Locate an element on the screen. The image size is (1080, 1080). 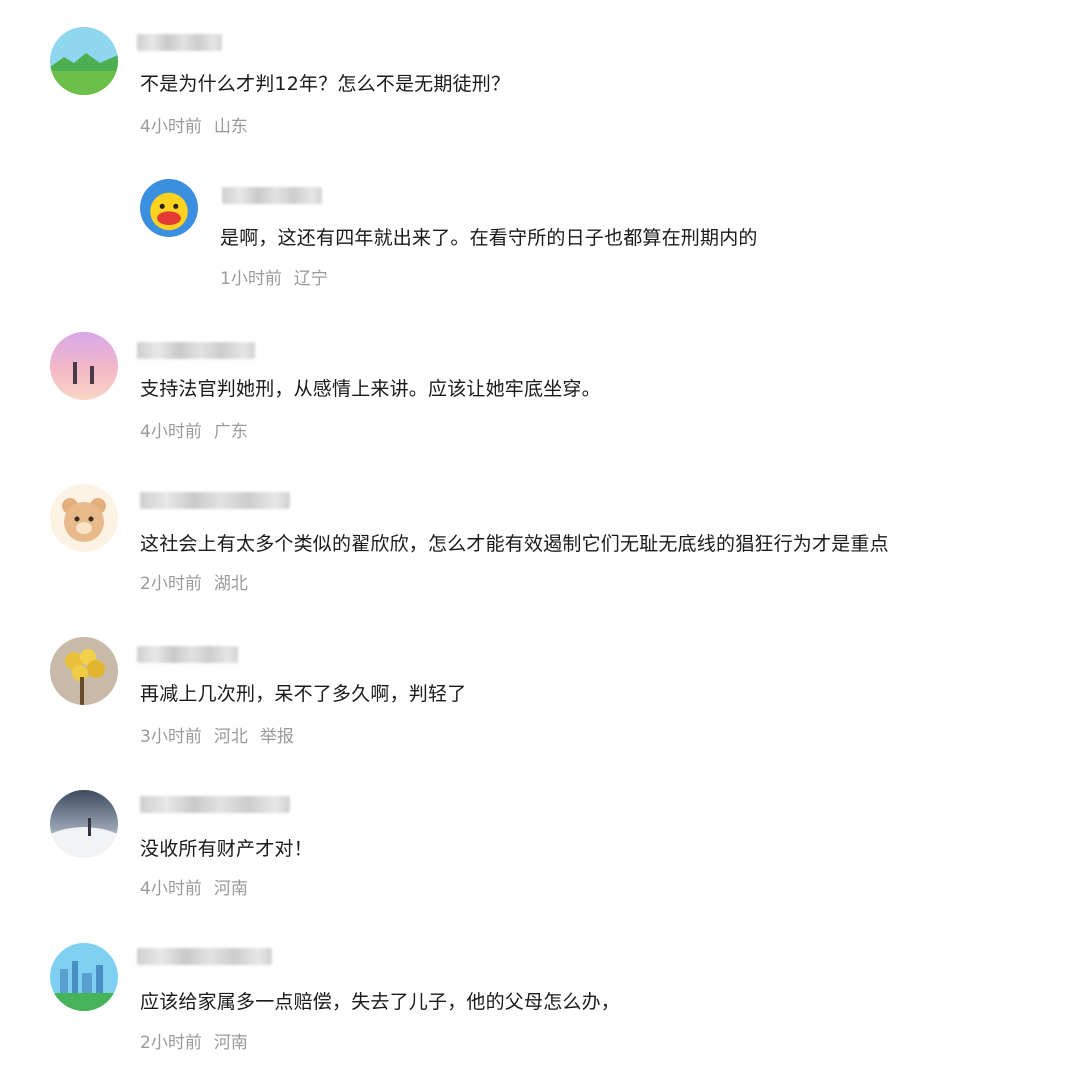
report-link: 举报 is located at coordinates (277, 737).